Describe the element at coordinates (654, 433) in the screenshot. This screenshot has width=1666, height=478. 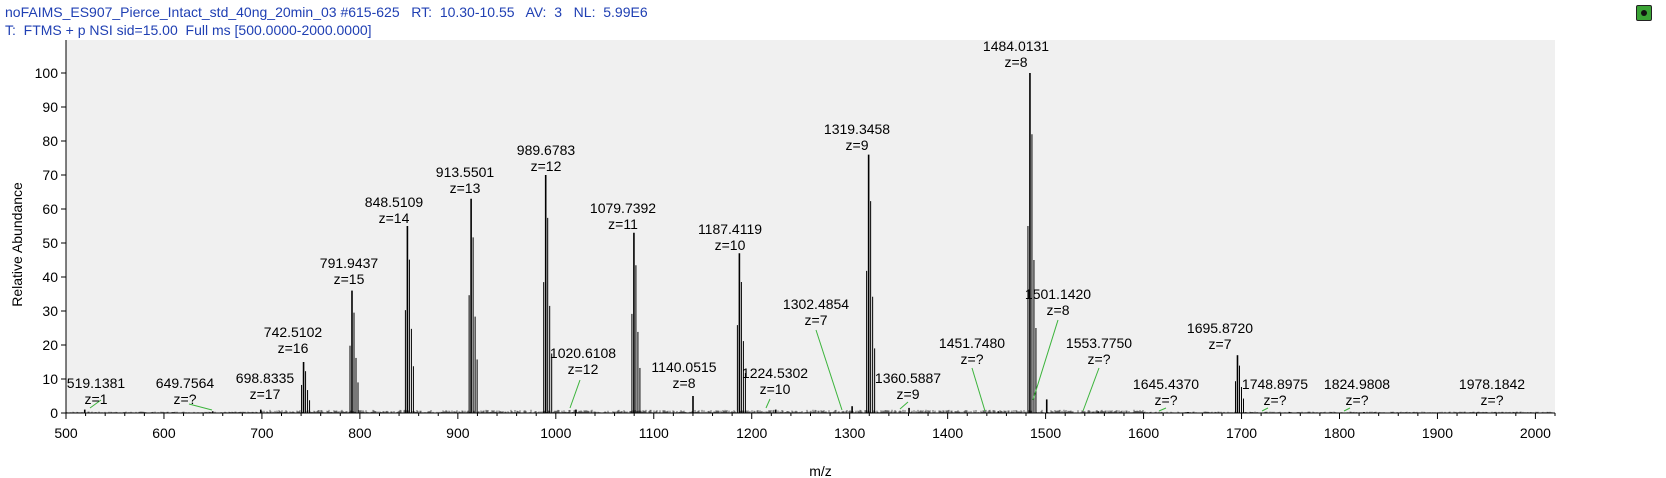
I see `x-tick-label: 1100` at that location.